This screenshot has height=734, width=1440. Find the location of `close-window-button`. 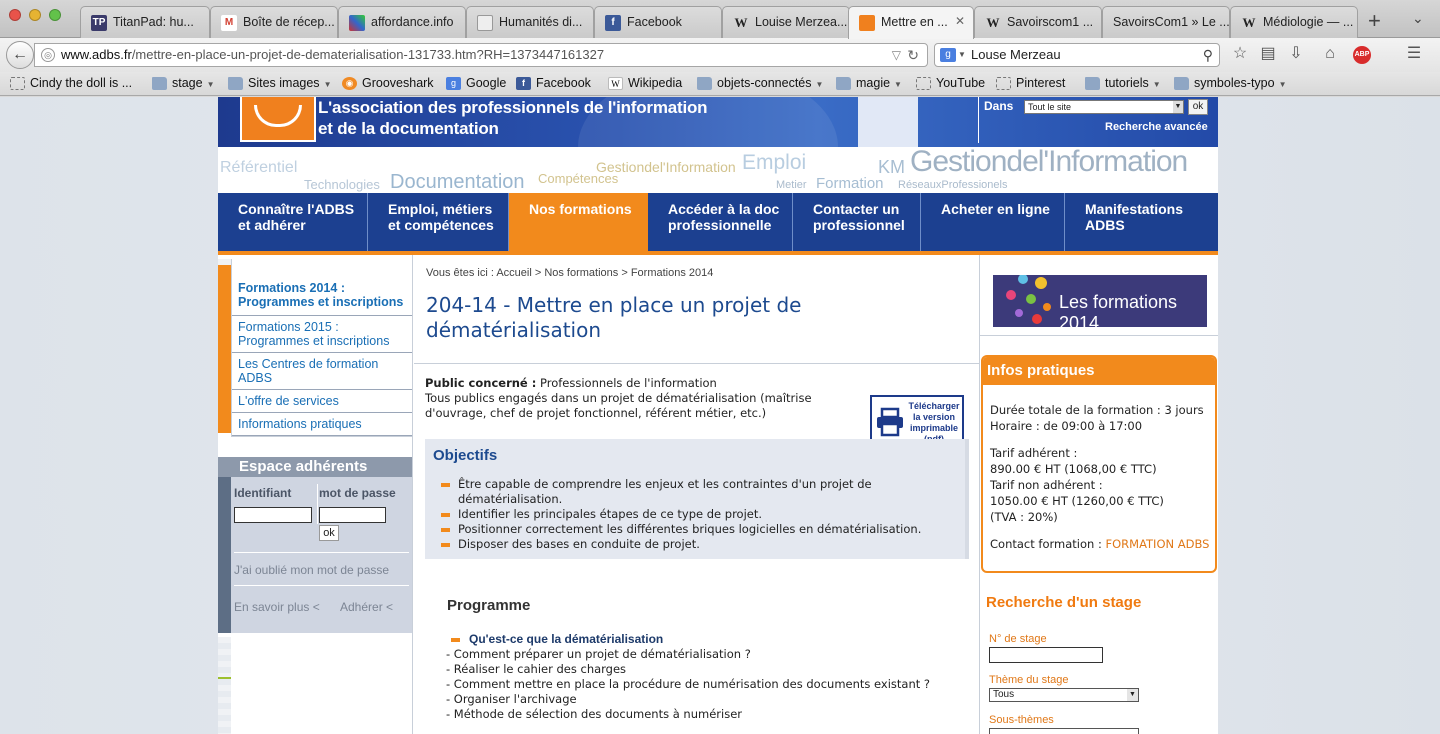

close-window-button is located at coordinates (15, 15).